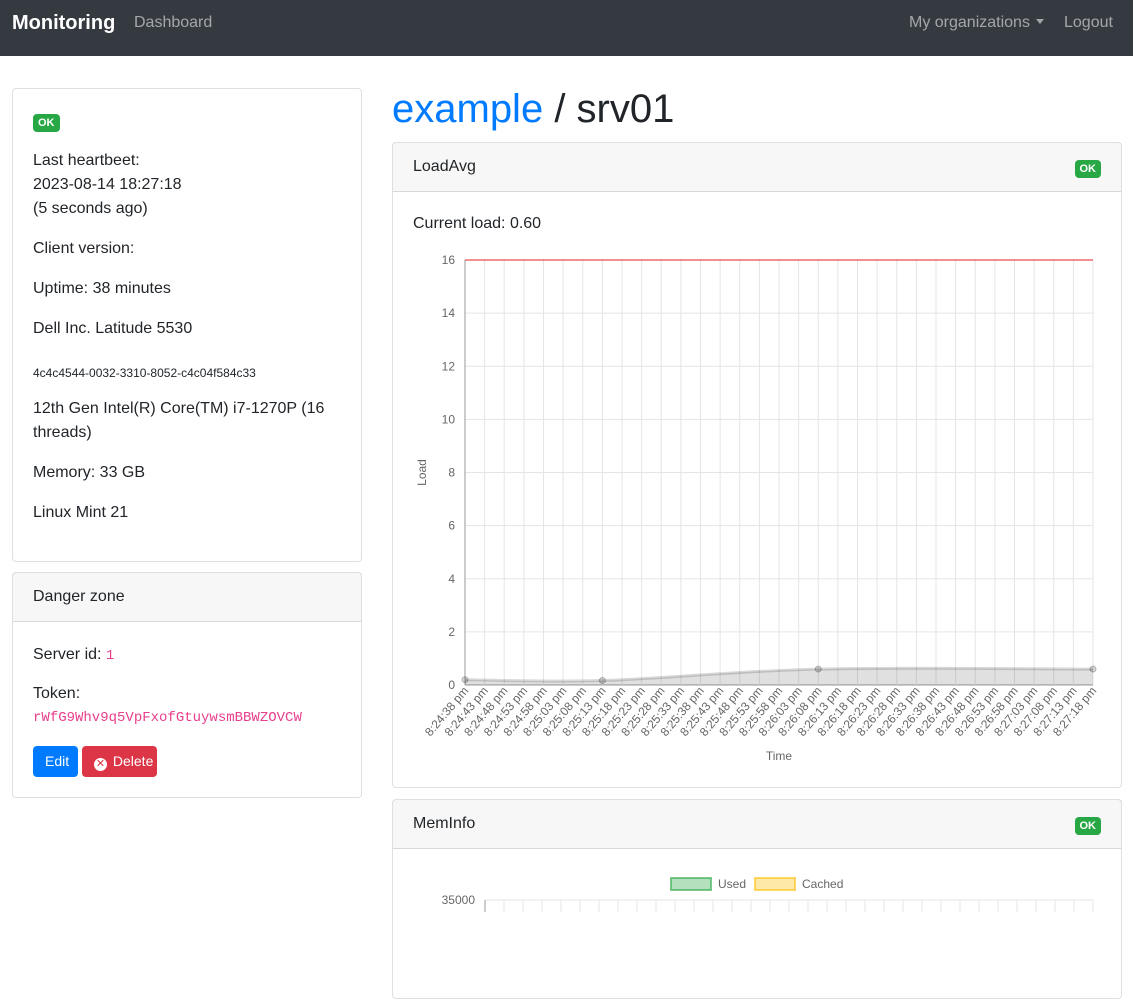 The height and width of the screenshot is (999, 1133). Describe the element at coordinates (768, 894) in the screenshot. I see `mem-chart: Used Cached 35000` at that location.